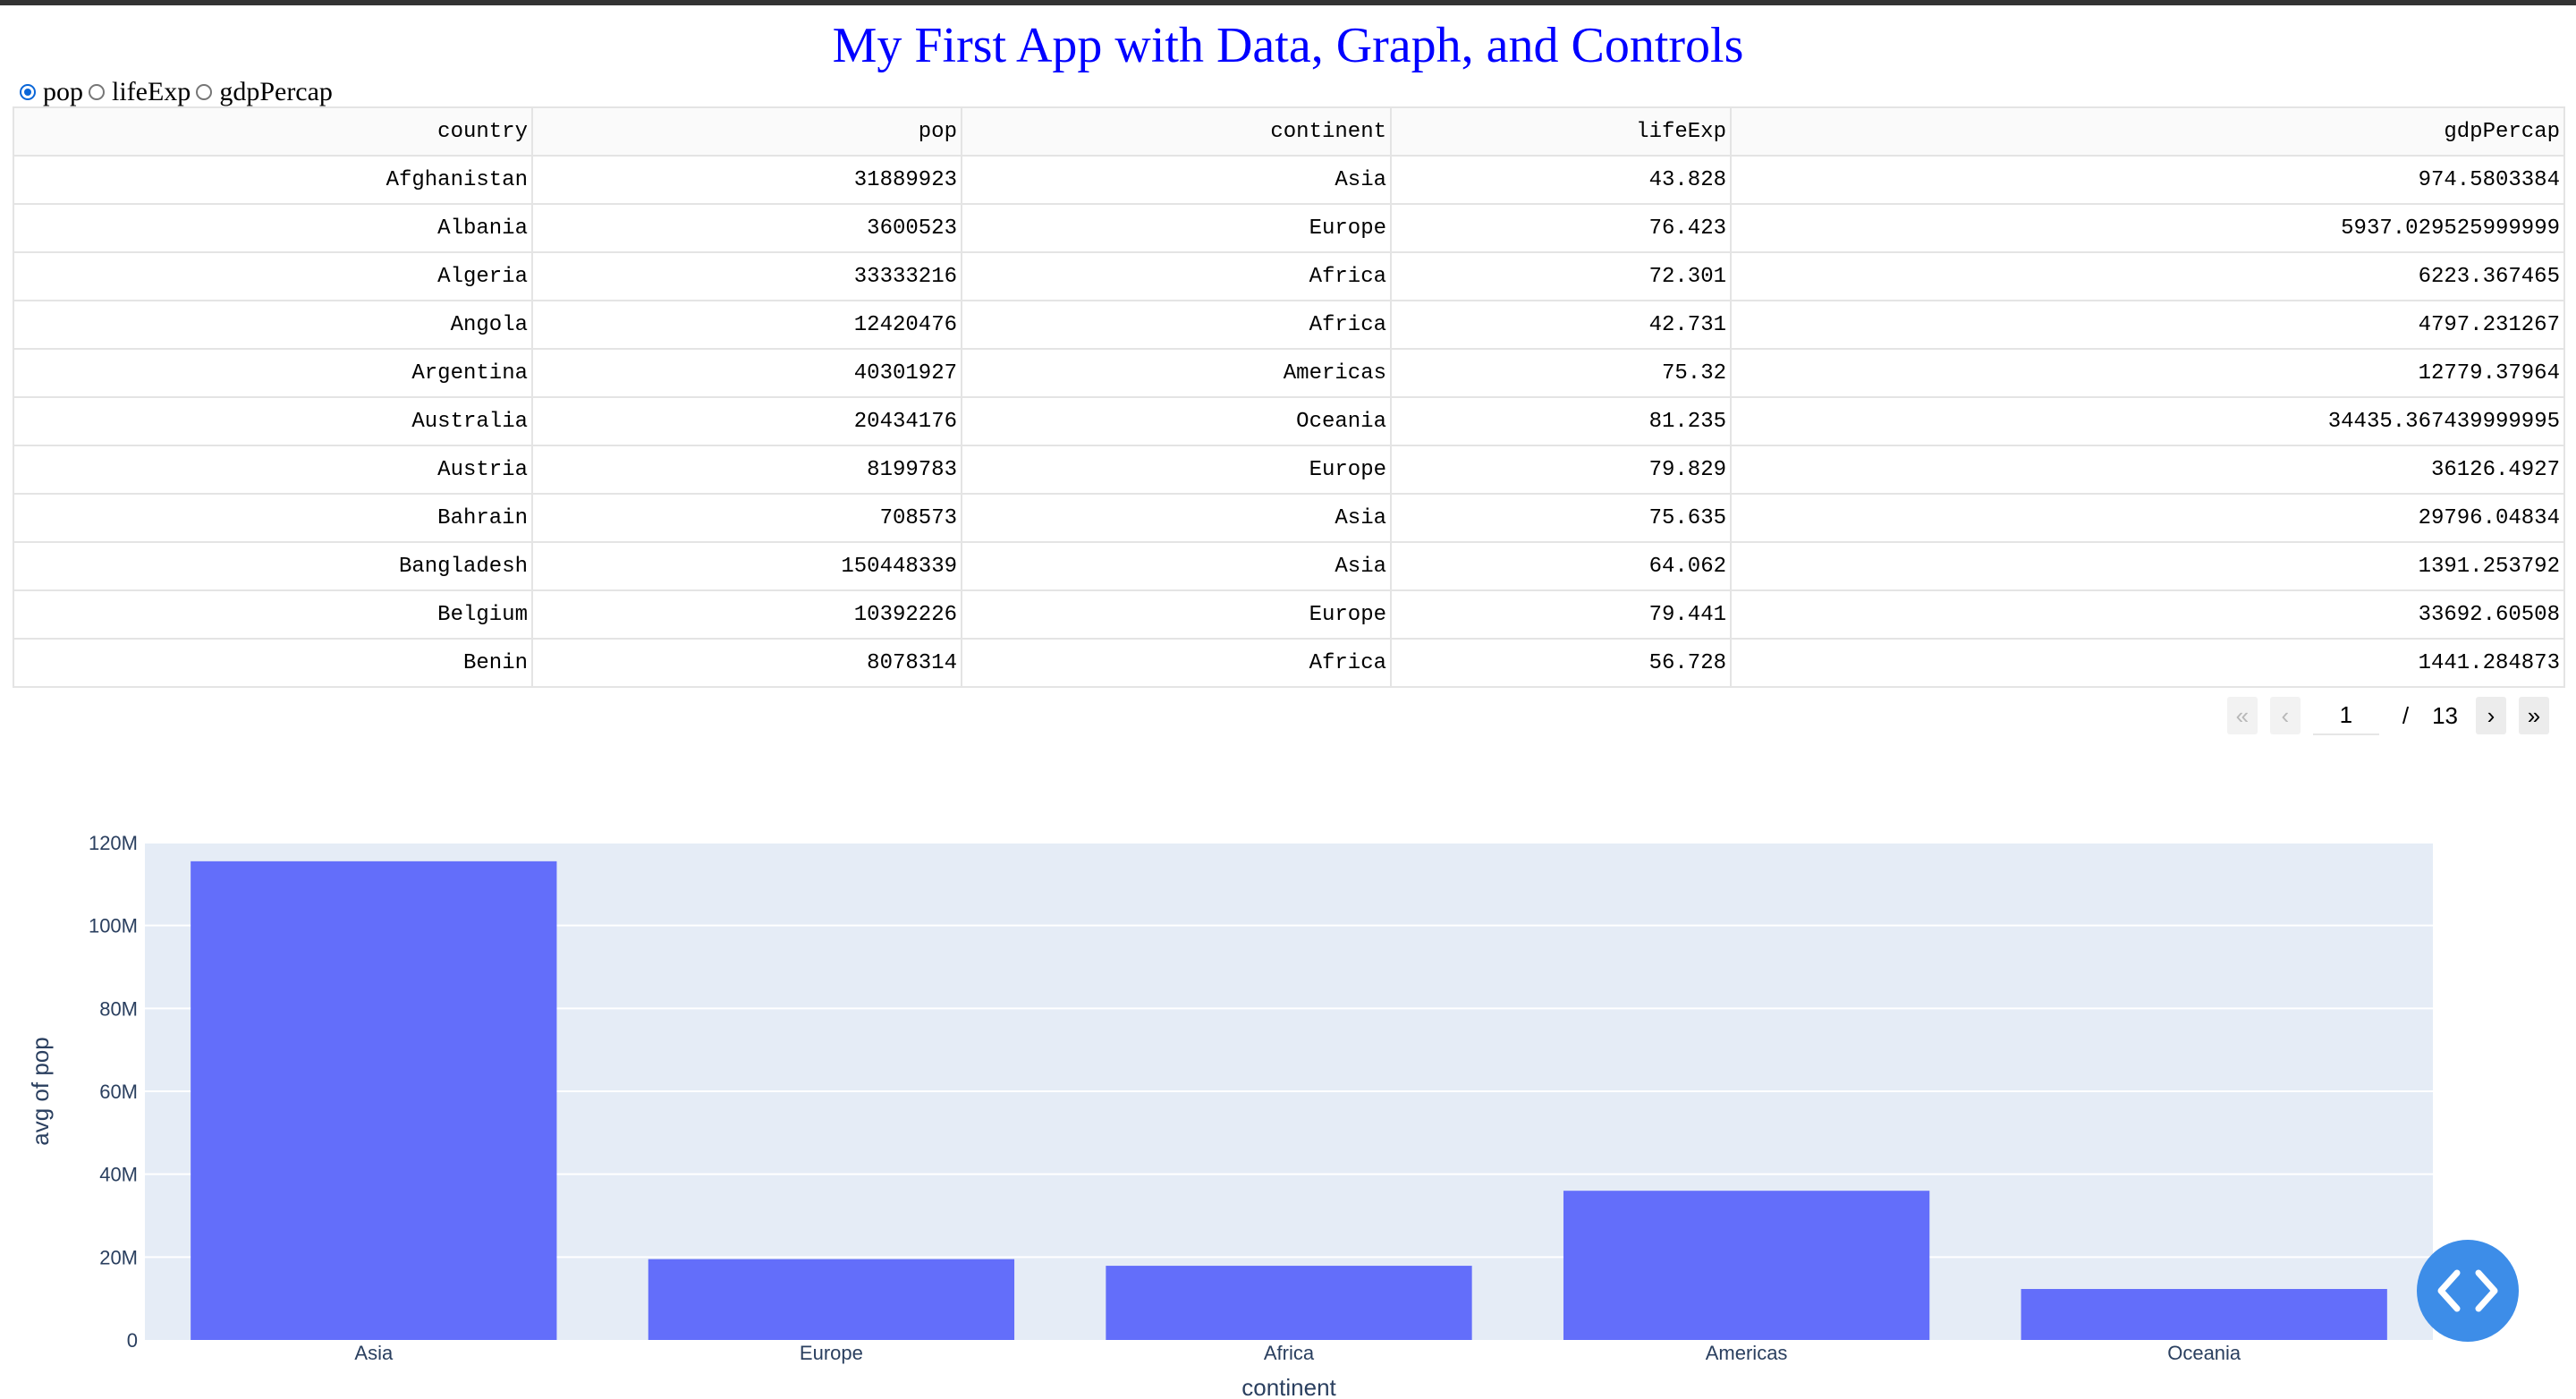  I want to click on code-brackets-icon, so click(2467, 1290).